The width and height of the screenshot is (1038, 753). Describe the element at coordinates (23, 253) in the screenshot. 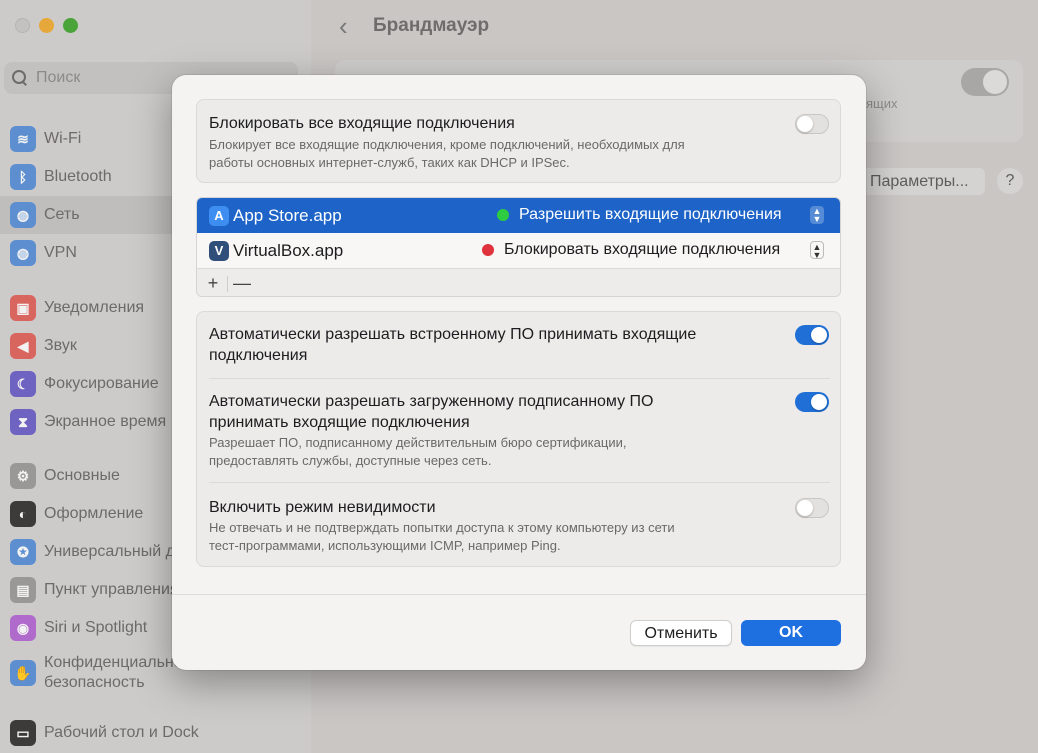

I see `vpn-icon: ◍` at that location.